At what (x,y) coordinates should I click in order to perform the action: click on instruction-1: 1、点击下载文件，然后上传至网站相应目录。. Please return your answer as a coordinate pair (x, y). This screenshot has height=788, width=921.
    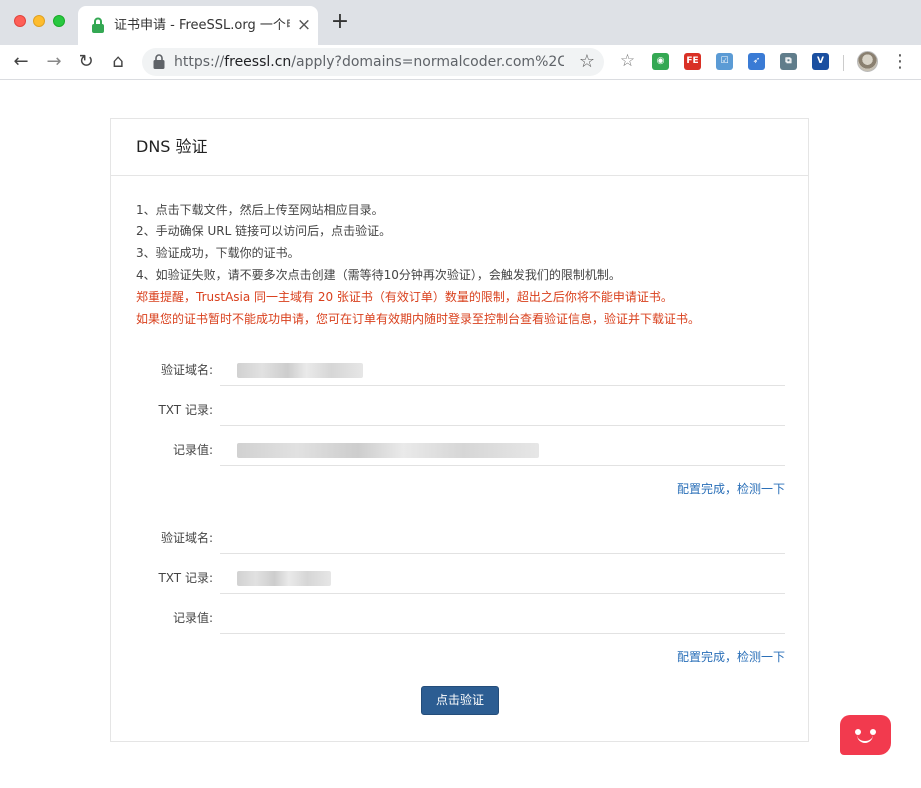
    Looking at the image, I should click on (260, 210).